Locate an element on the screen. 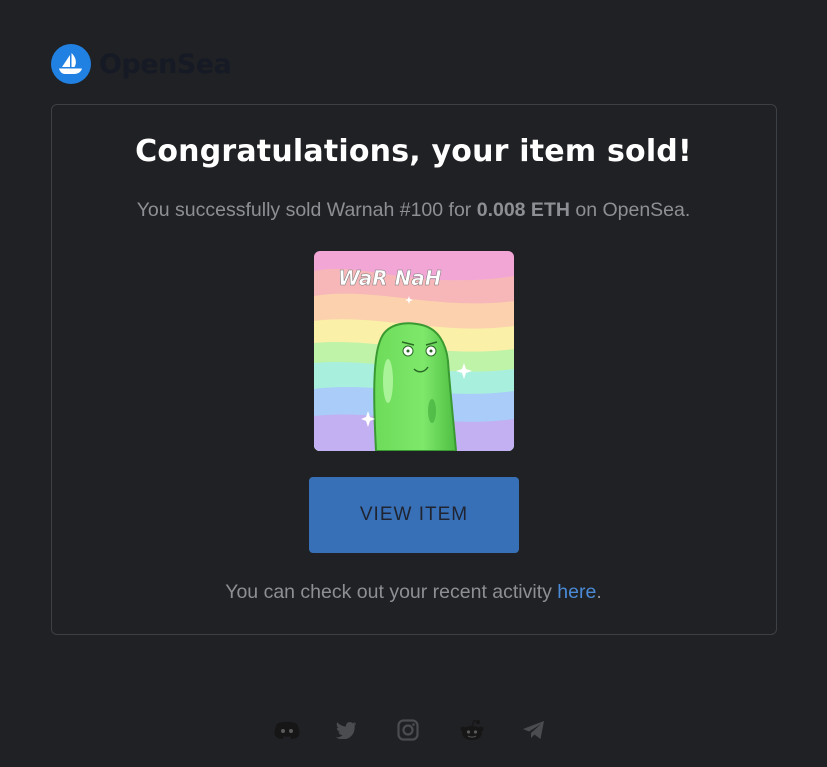 This screenshot has width=827, height=767. activity-suffix: . is located at coordinates (599, 592).